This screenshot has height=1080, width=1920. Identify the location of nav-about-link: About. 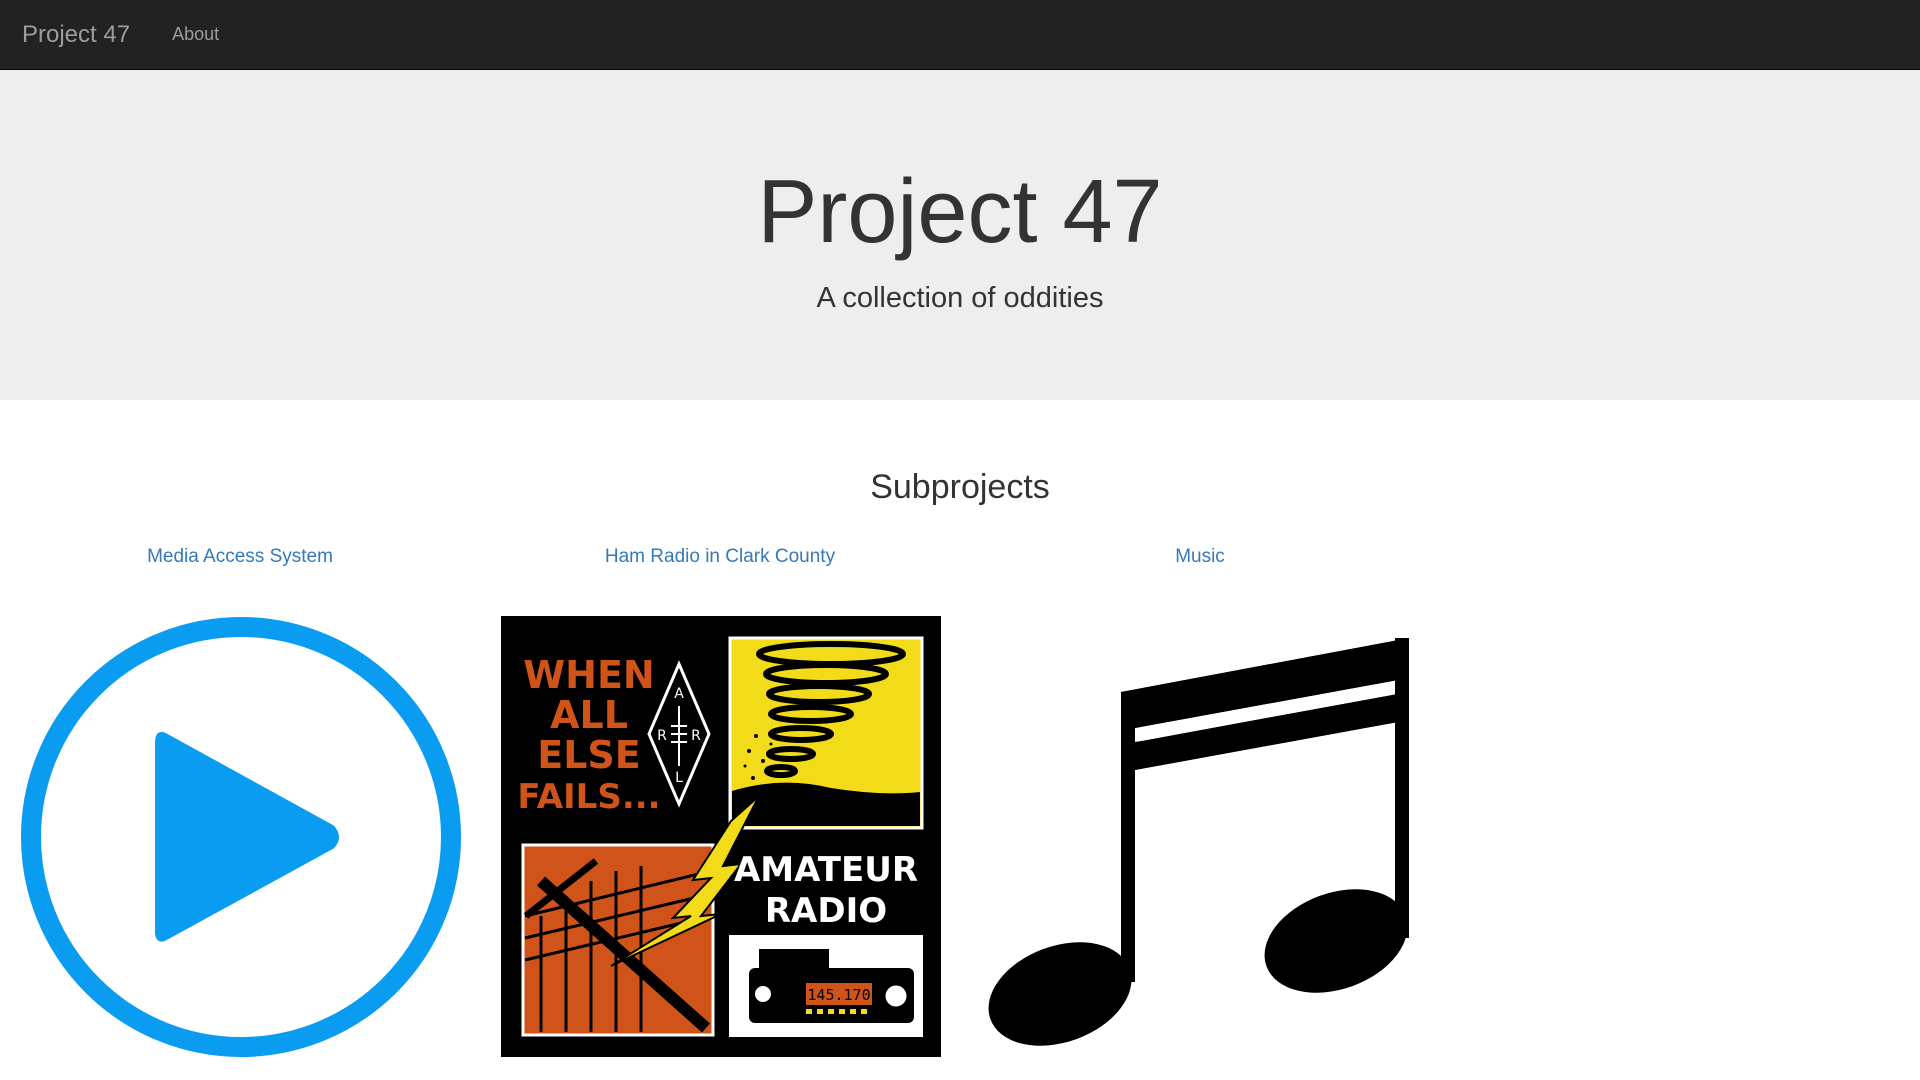
(195, 34).